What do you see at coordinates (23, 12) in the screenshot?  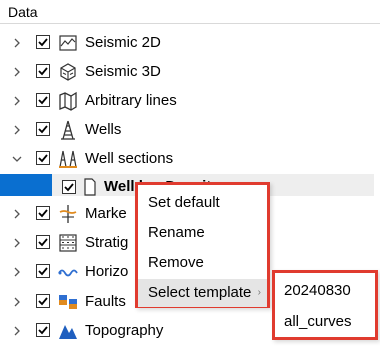 I see `panel-title: Data` at bounding box center [23, 12].